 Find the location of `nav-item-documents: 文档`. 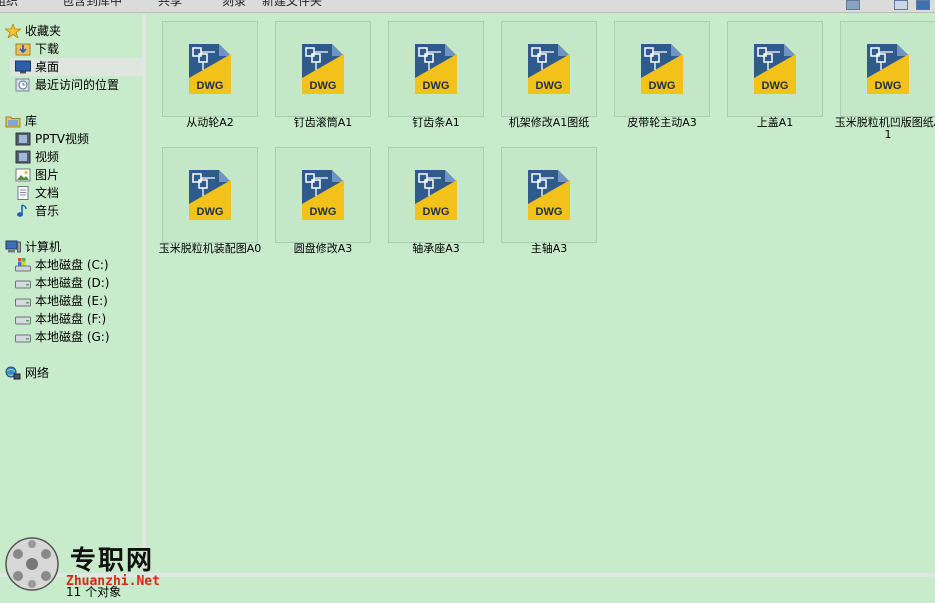

nav-item-documents: 文档 is located at coordinates (77, 193).